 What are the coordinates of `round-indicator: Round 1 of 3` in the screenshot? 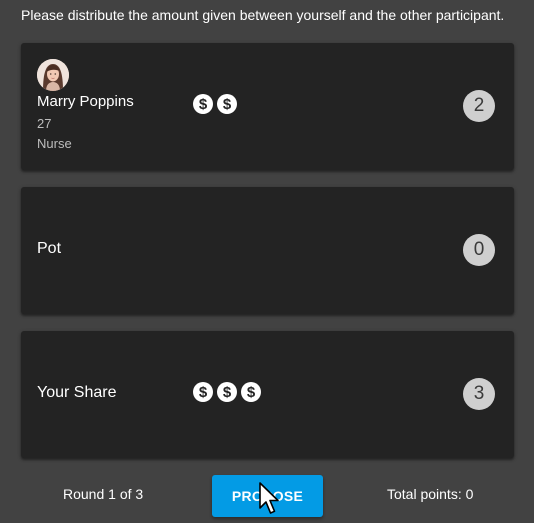 It's located at (103, 494).